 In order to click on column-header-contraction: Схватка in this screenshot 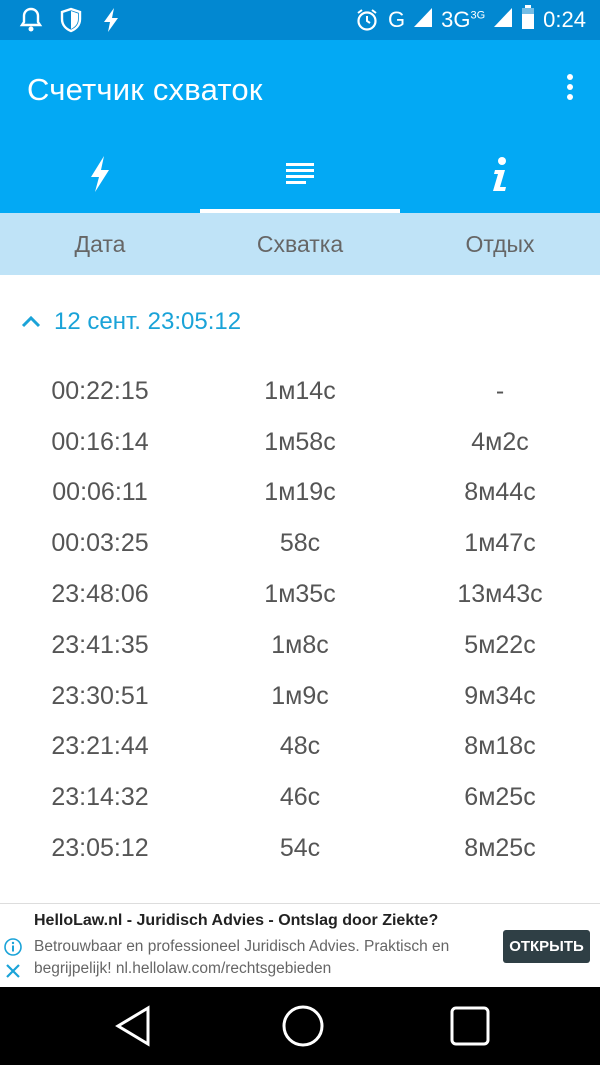, I will do `click(300, 243)`.